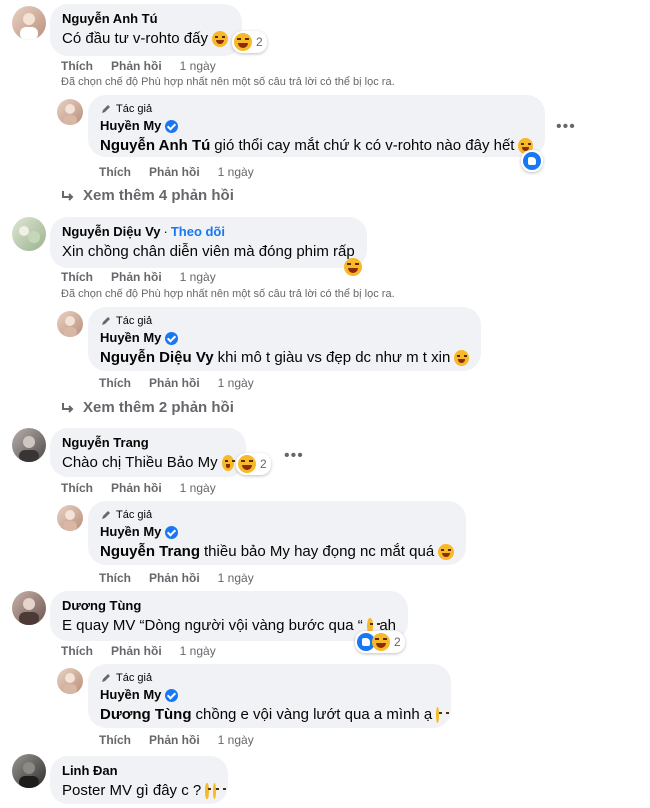  What do you see at coordinates (101, 606) in the screenshot?
I see `comment-author: Dương Tùng` at bounding box center [101, 606].